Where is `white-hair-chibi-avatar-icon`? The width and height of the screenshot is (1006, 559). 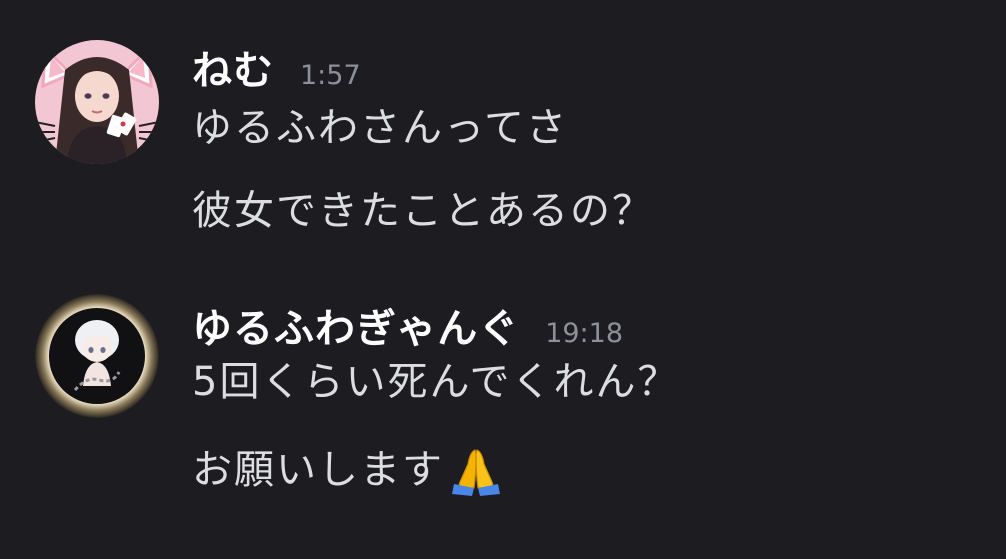
white-hair-chibi-avatar-icon is located at coordinates (97, 356).